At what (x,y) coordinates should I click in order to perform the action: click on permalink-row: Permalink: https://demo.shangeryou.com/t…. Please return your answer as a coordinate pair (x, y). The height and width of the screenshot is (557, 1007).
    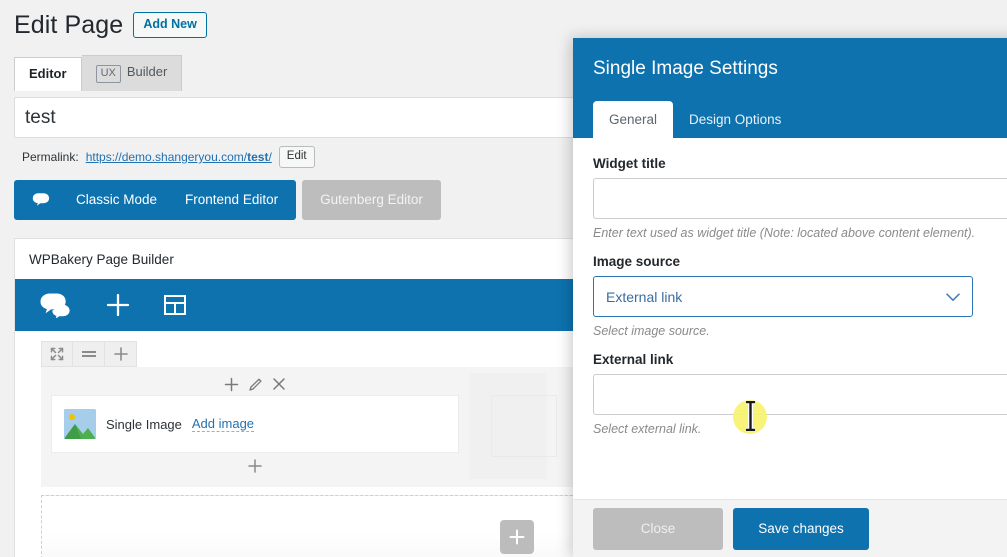
    Looking at the image, I should click on (168, 157).